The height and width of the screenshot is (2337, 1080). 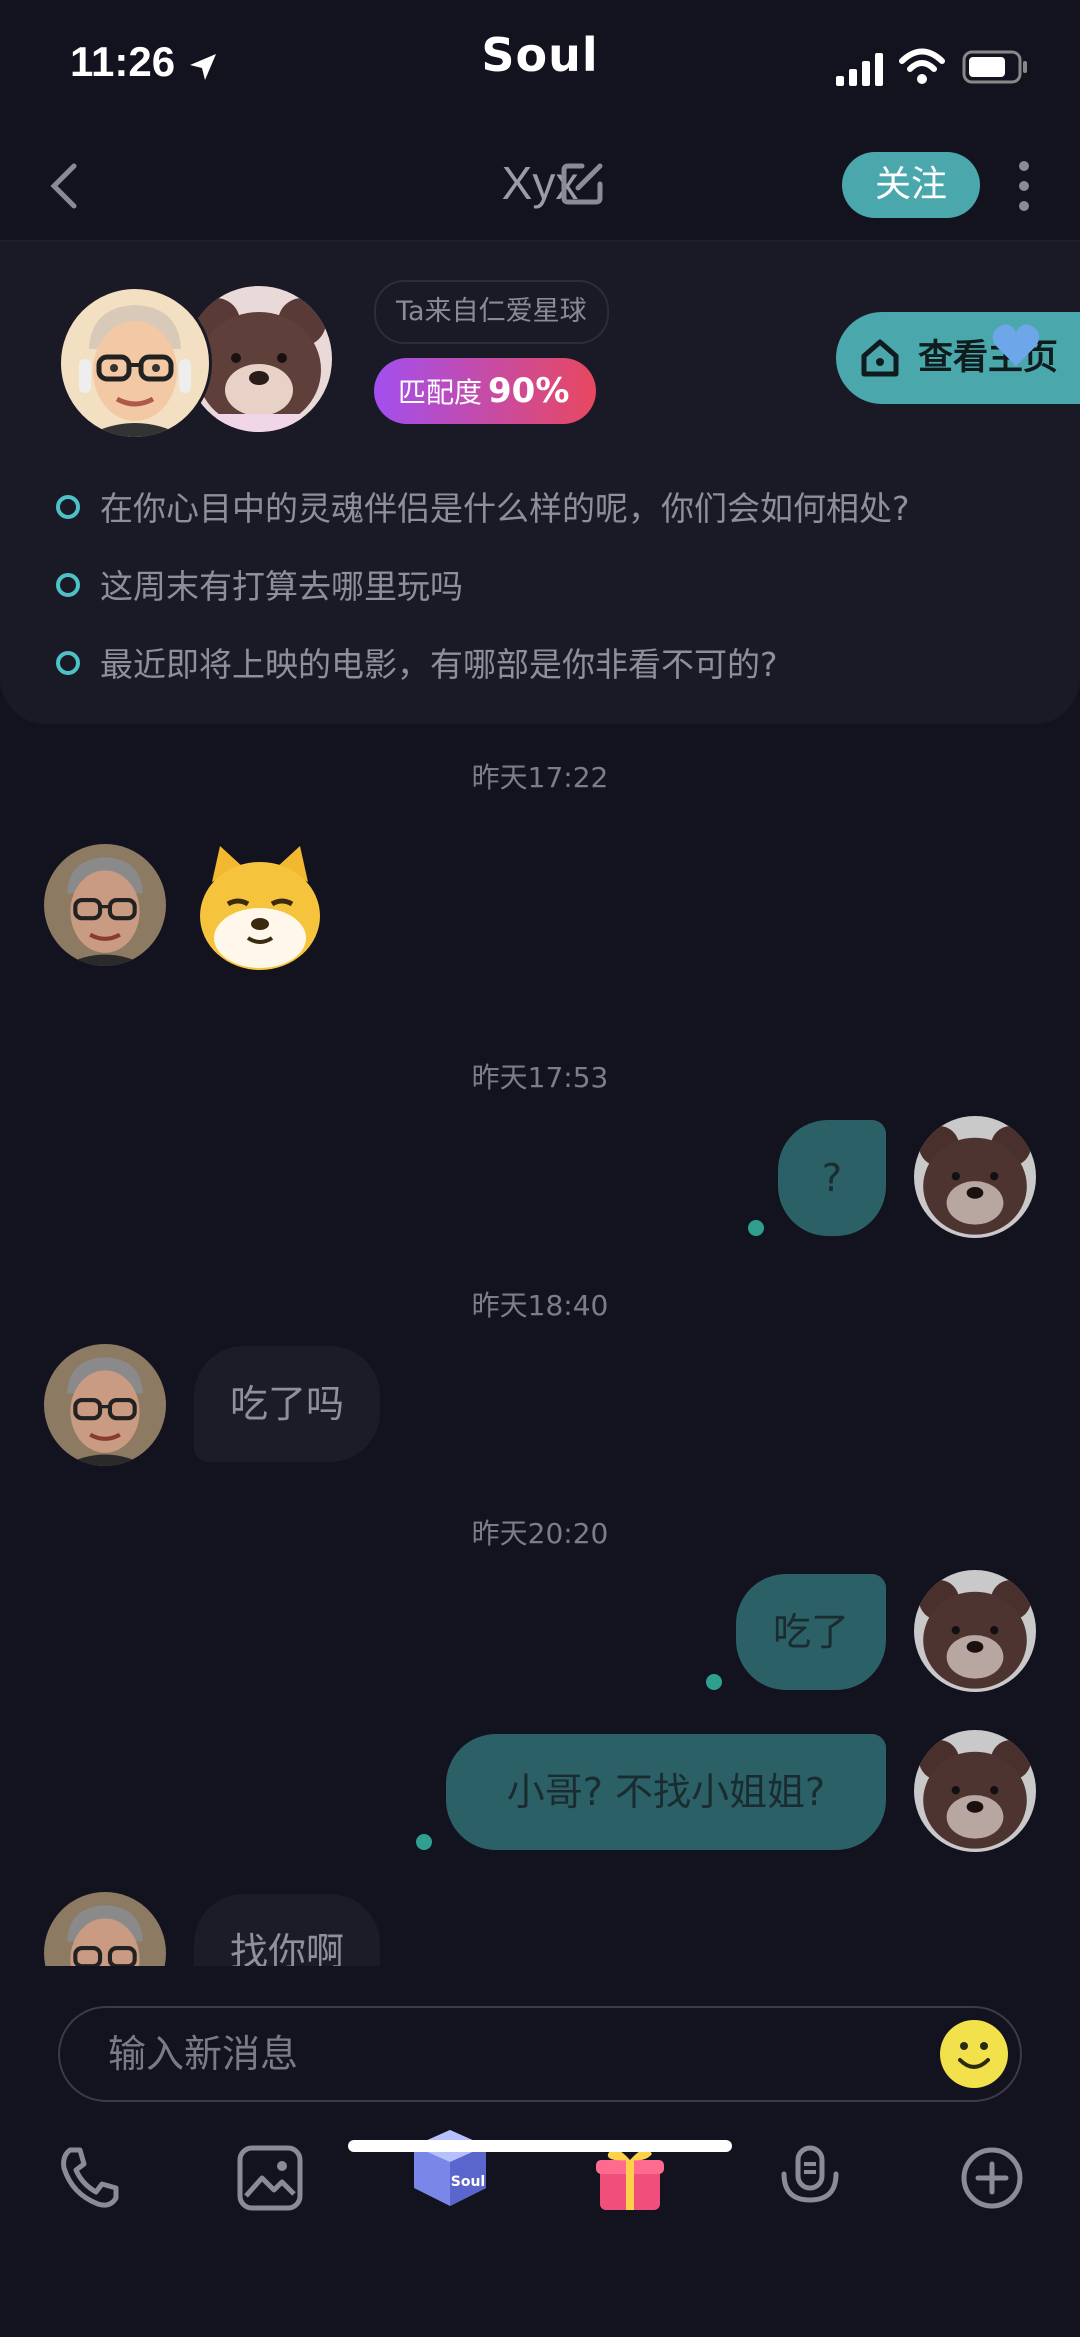 I want to click on match-value: 90%, so click(x=529, y=391).